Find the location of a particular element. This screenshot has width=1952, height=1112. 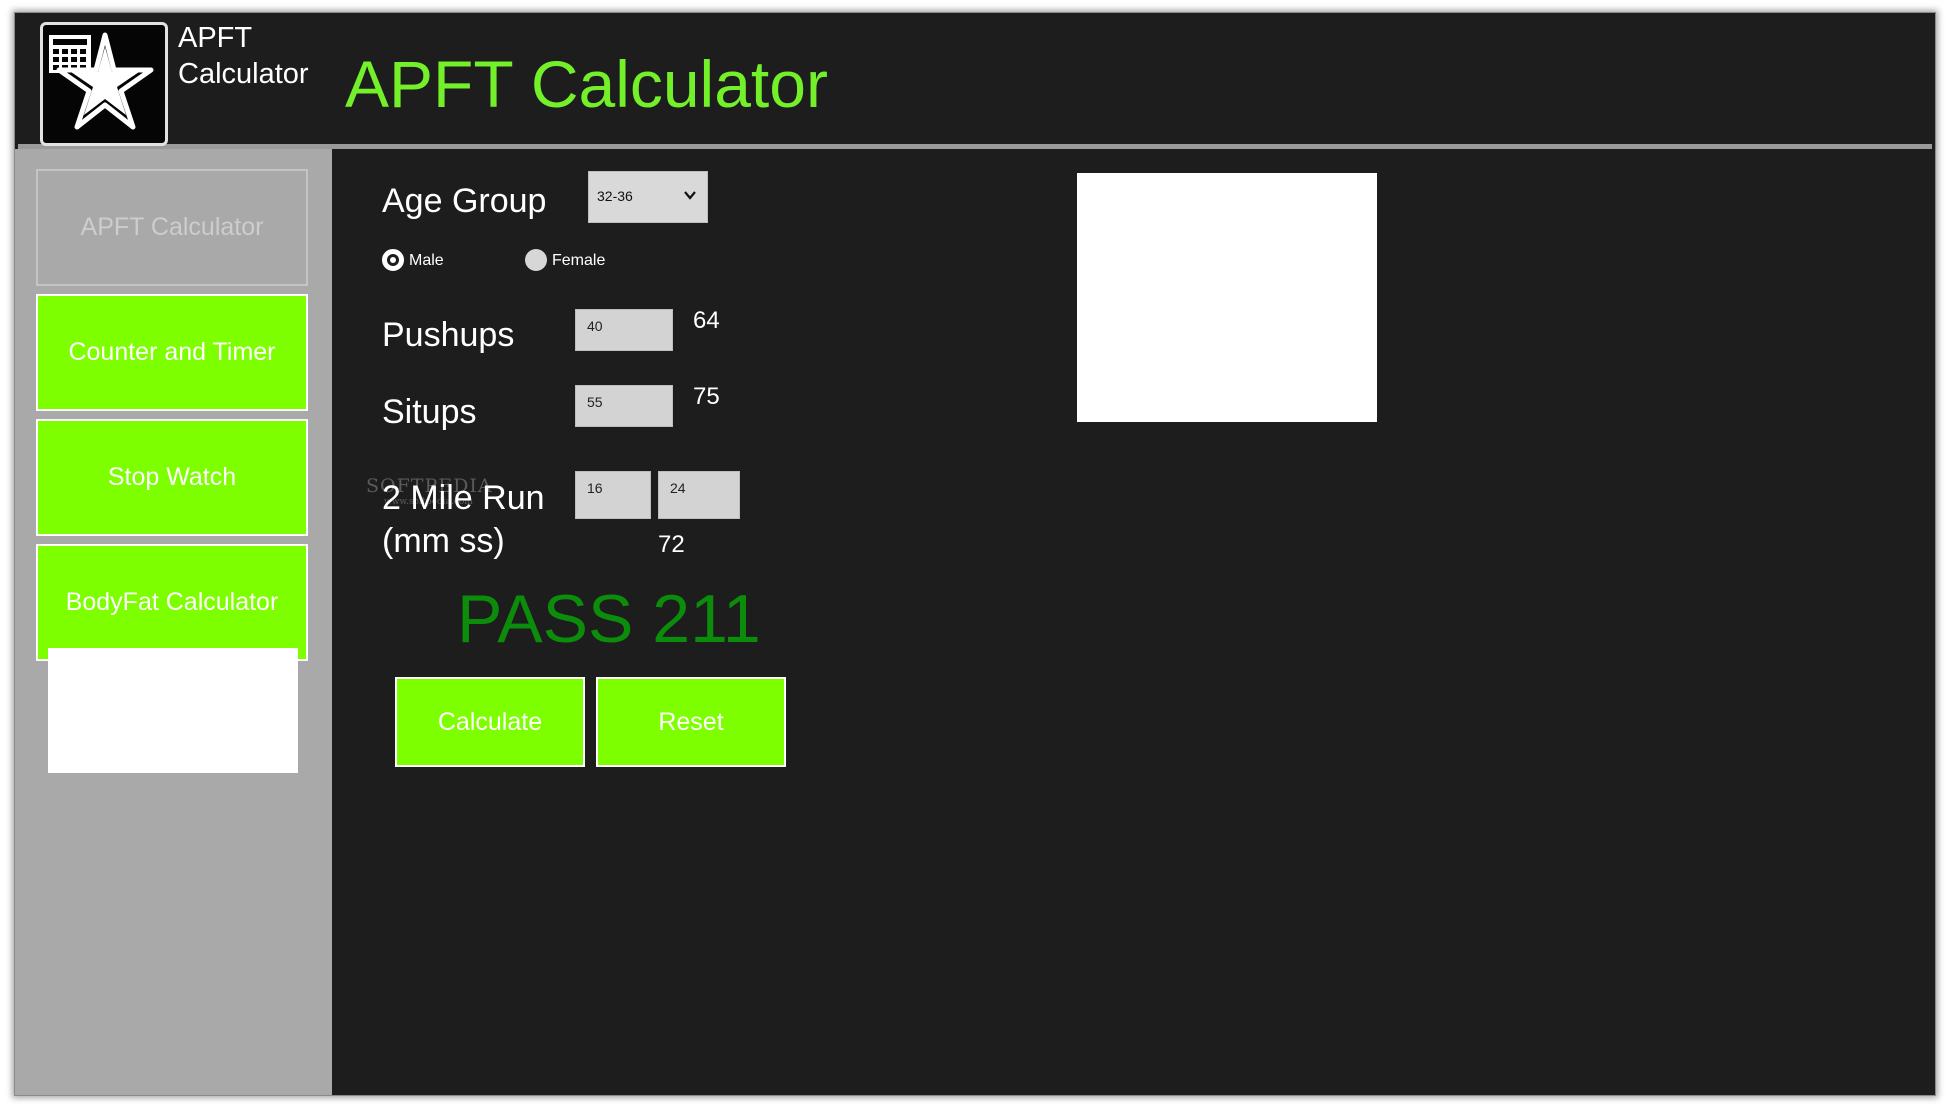

nav-bodyfat-calculator-button: BodyFat Calculator is located at coordinates (172, 602).